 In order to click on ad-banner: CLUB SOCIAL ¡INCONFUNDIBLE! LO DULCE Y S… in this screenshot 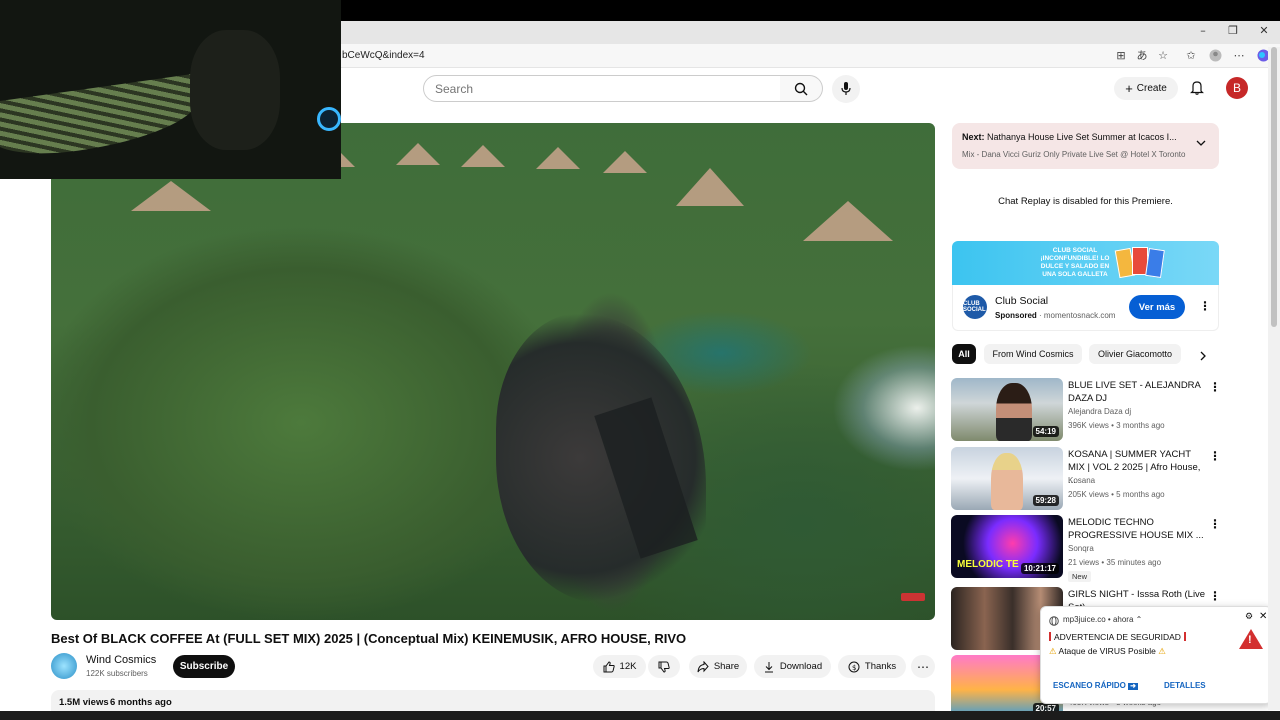, I will do `click(1085, 263)`.